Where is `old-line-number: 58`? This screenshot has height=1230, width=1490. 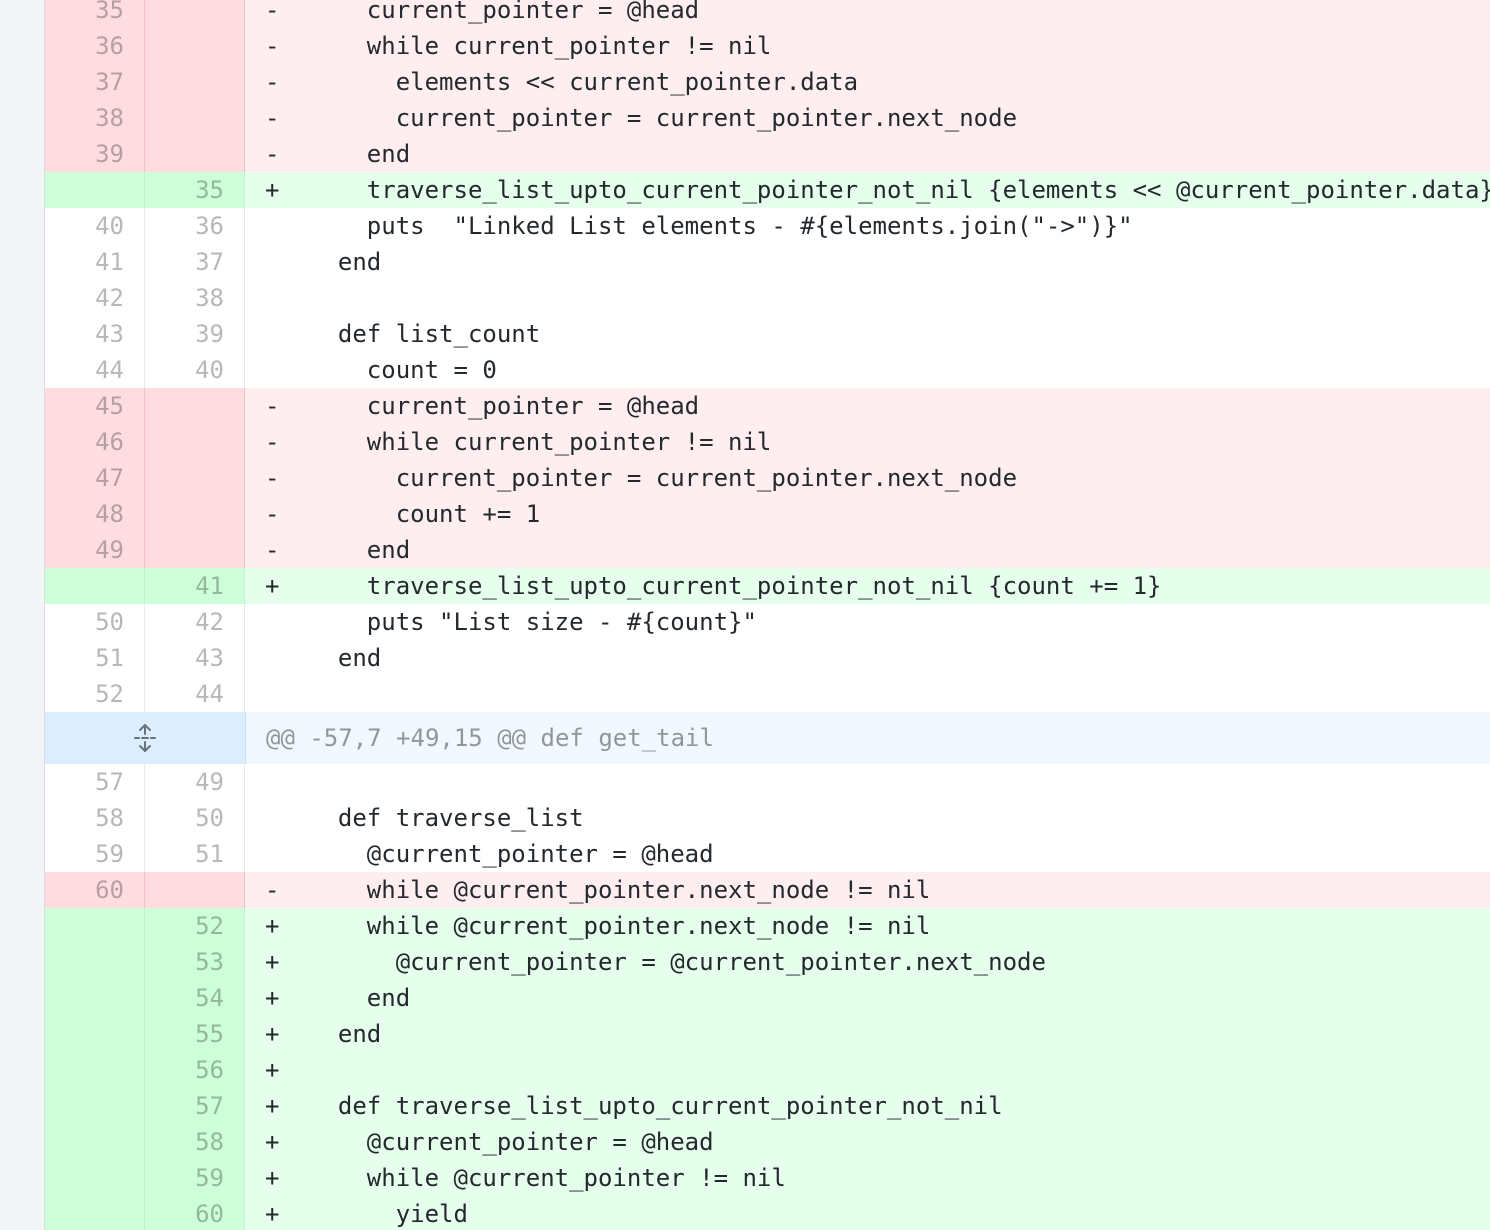 old-line-number: 58 is located at coordinates (95, 818).